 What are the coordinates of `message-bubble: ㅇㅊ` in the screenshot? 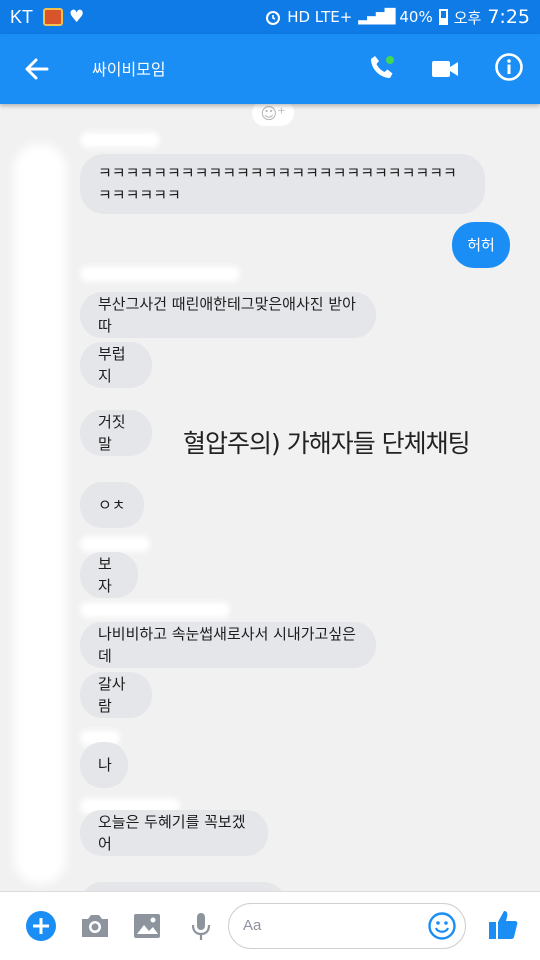 It's located at (112, 505).